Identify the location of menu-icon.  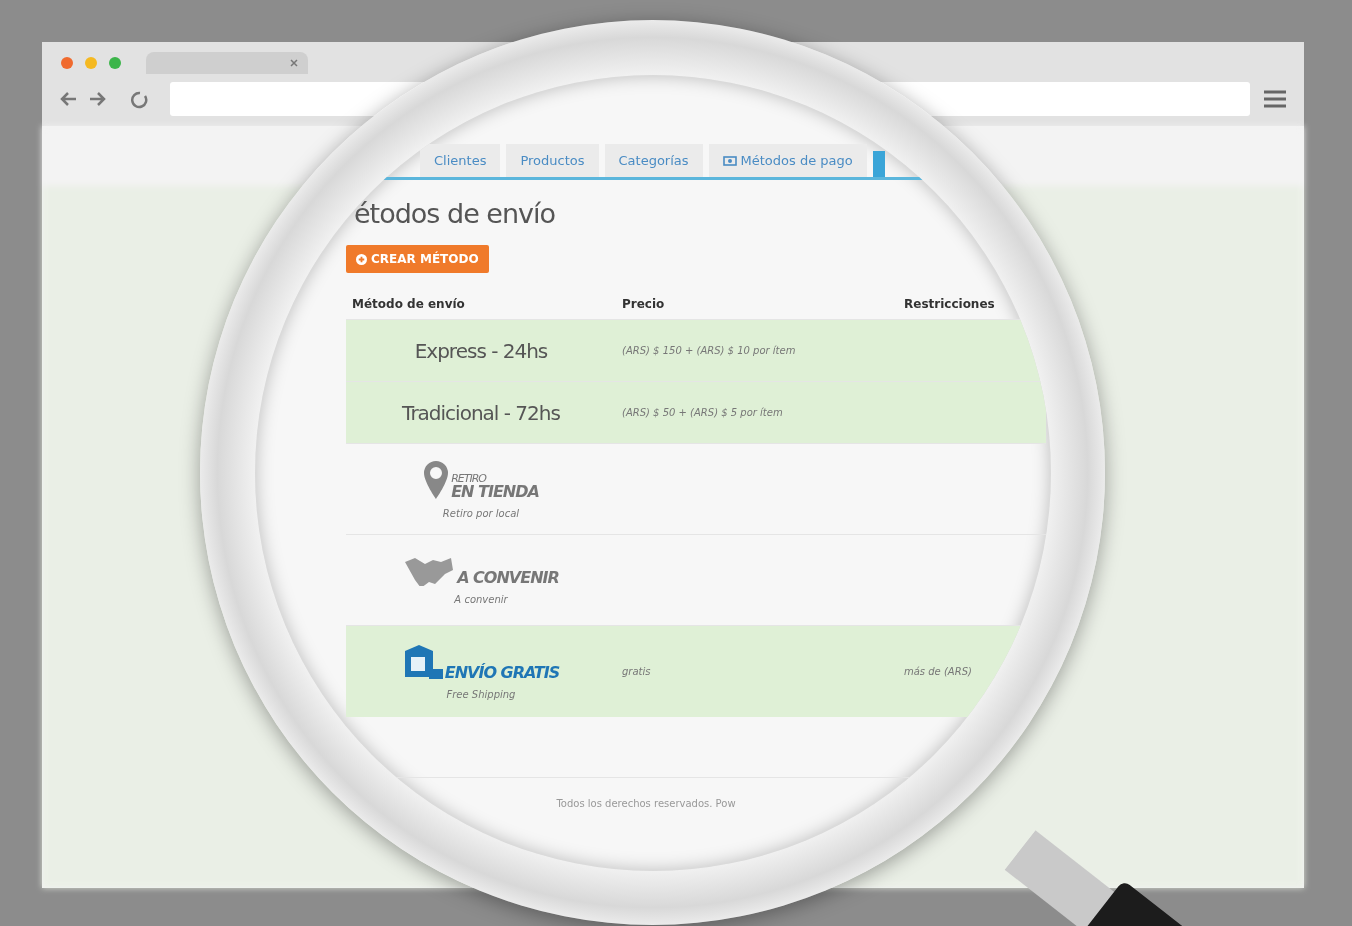
(1275, 99).